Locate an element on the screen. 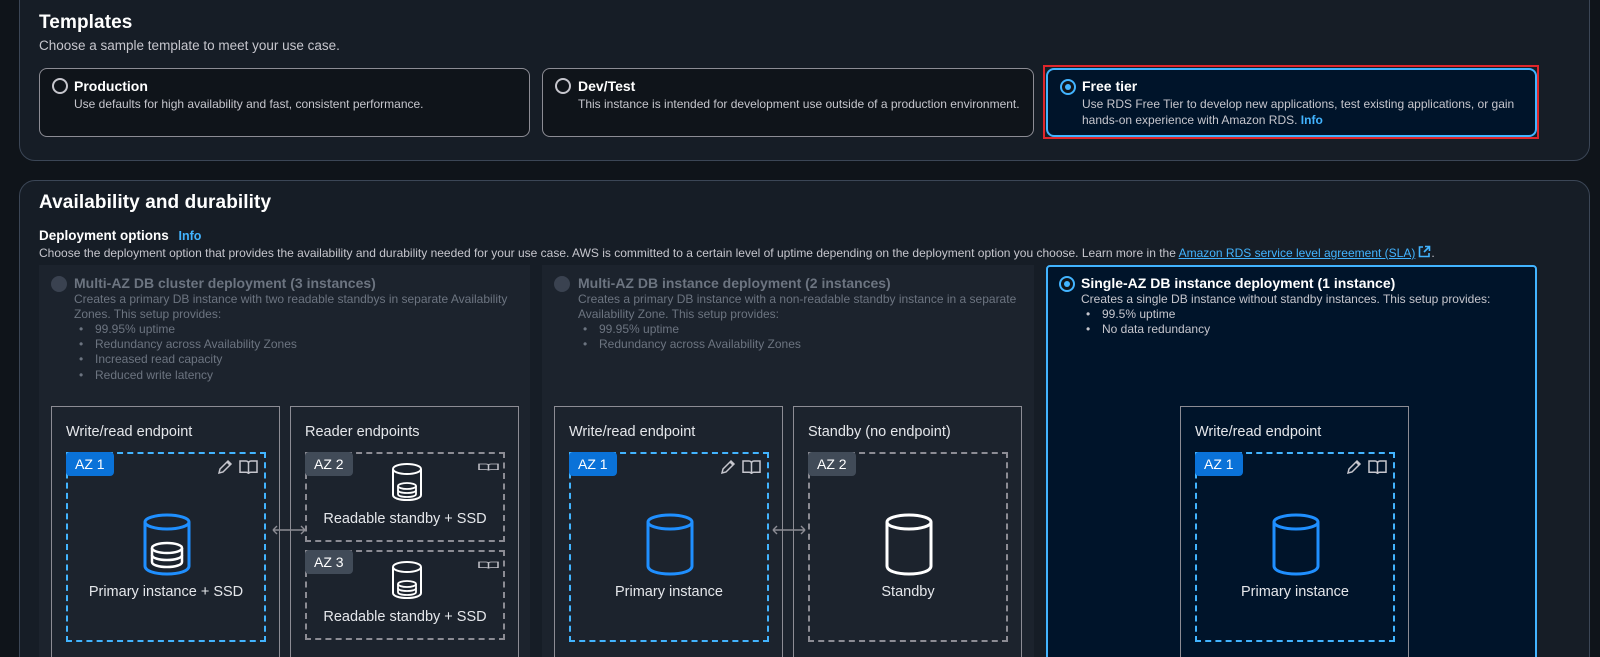  az-zone: AZ 2 Readable standby + SSD is located at coordinates (405, 497).